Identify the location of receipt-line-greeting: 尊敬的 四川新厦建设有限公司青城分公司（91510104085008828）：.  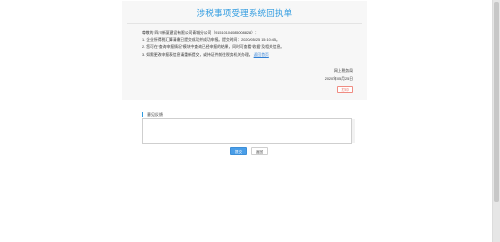
(200, 33).